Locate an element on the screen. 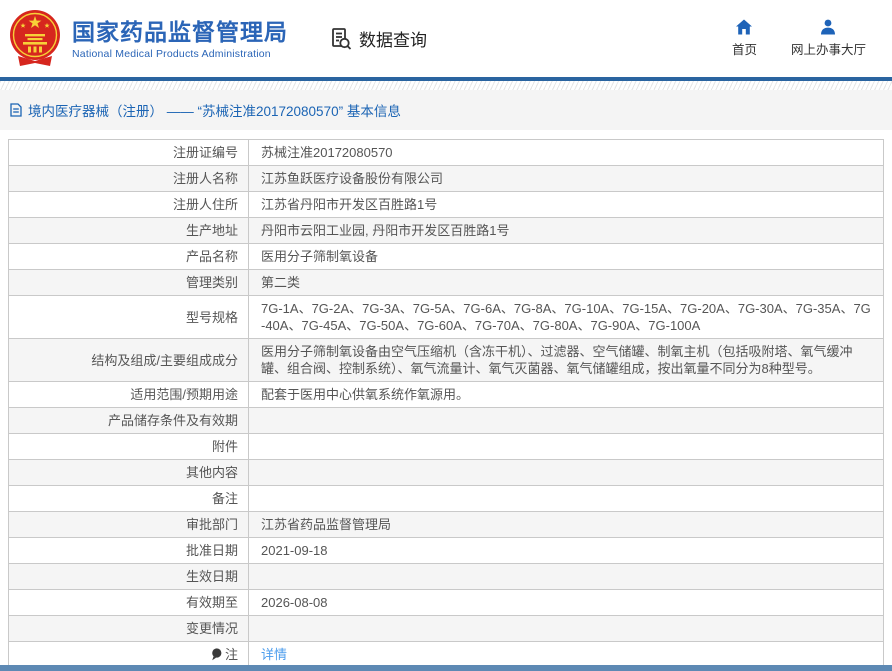  row-label: 适用范围/预期用途 is located at coordinates (129, 394).